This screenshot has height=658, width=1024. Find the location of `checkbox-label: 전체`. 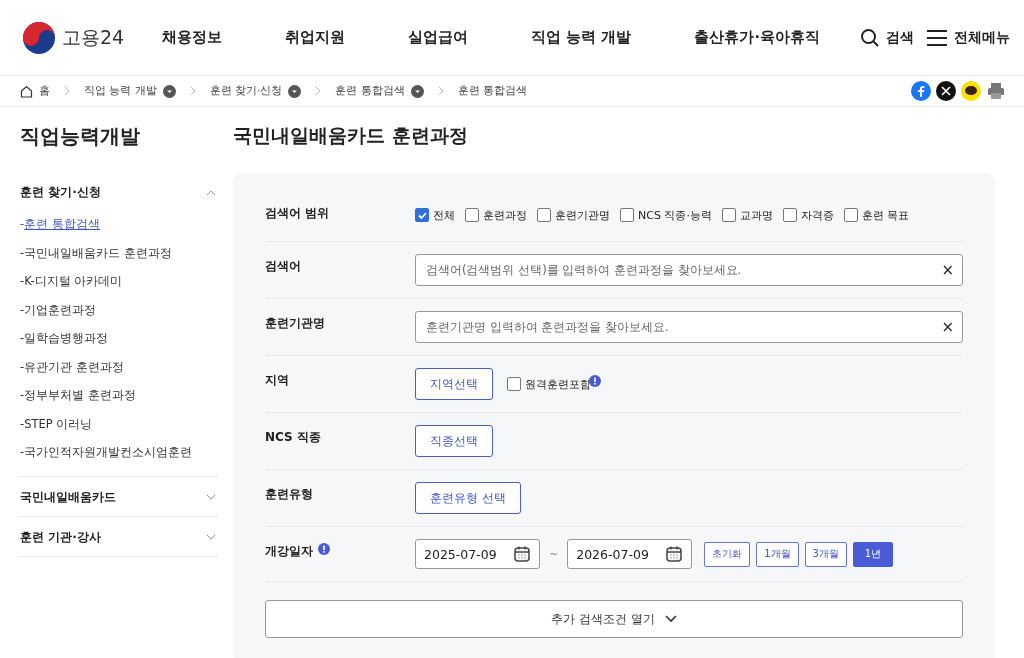

checkbox-label: 전체 is located at coordinates (444, 215).